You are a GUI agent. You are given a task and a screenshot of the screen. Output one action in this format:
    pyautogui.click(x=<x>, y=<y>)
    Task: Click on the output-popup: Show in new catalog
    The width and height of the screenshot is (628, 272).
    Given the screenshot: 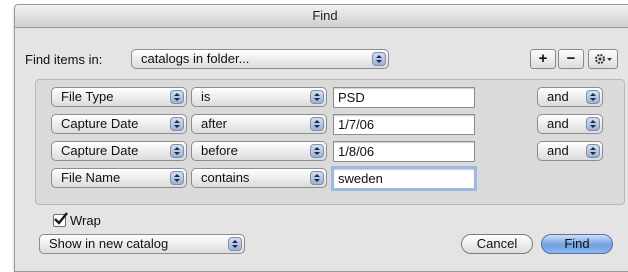 What is the action you would take?
    pyautogui.click(x=142, y=244)
    